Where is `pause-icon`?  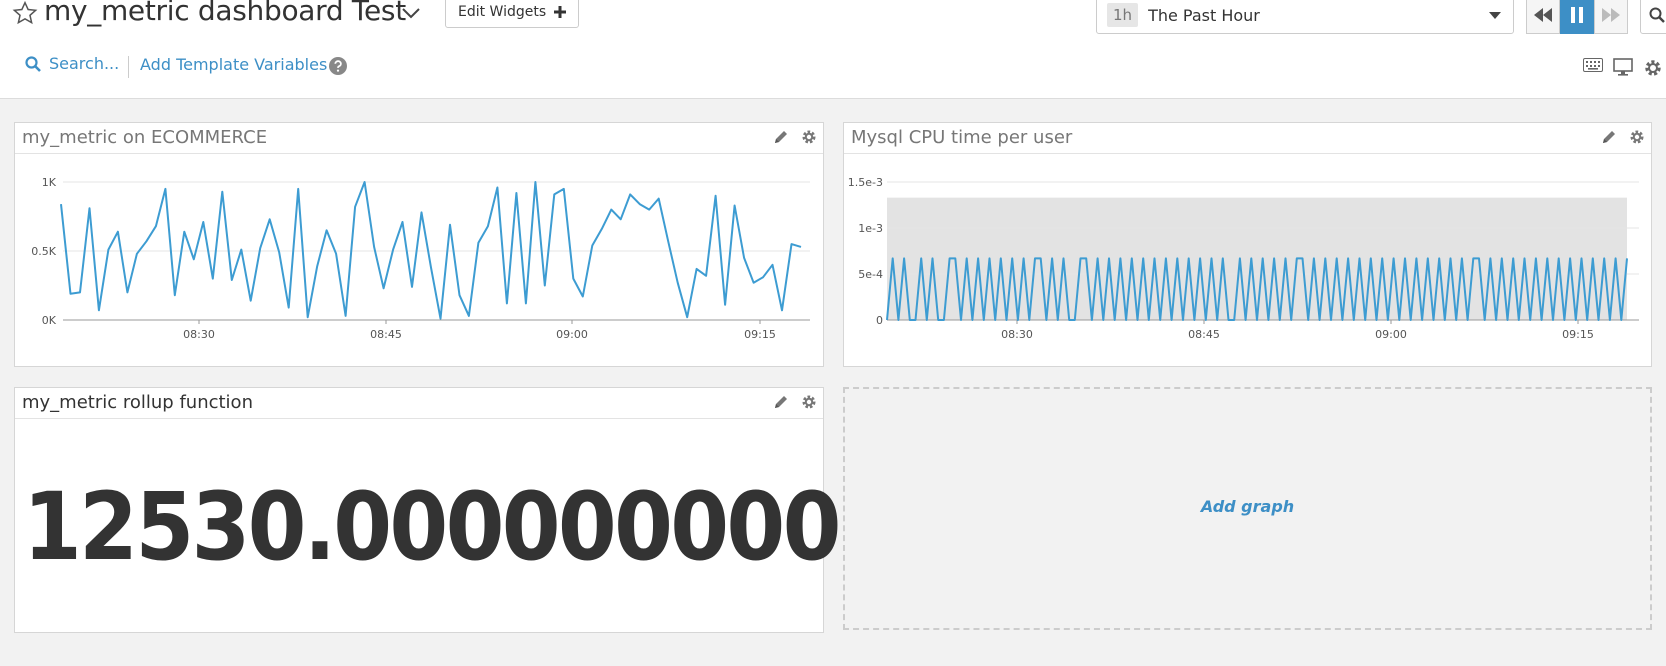
pause-icon is located at coordinates (1577, 15).